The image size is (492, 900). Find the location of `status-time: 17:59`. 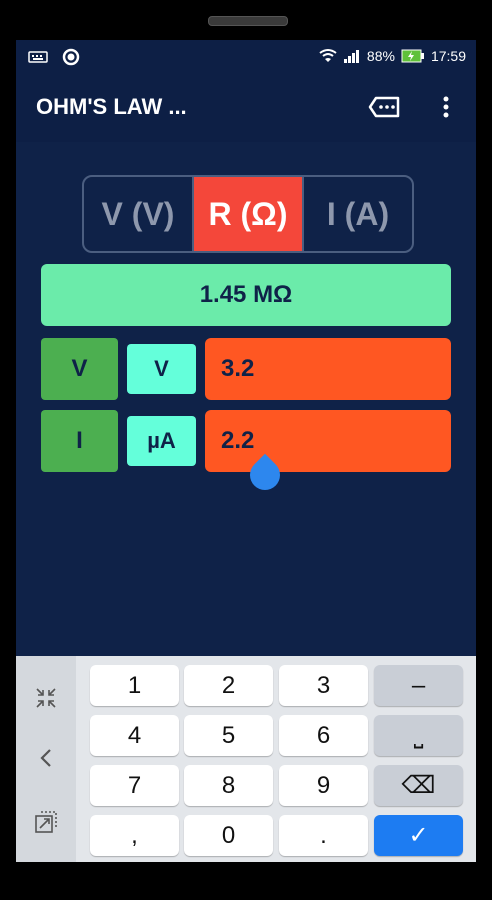

status-time: 17:59 is located at coordinates (448, 56).